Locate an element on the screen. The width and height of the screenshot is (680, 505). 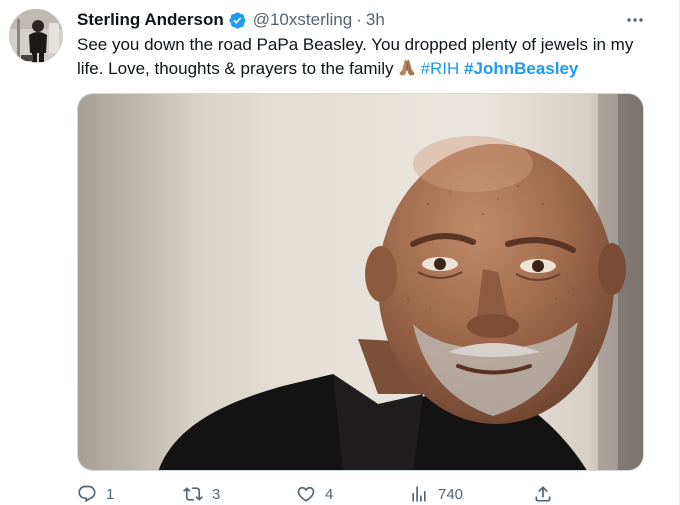
reply-count: 1 is located at coordinates (110, 494).